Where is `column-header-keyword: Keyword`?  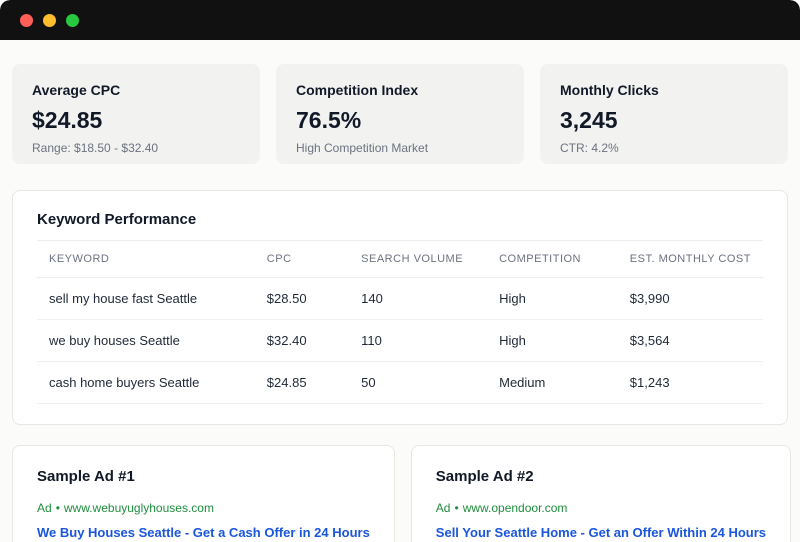
column-header-keyword: Keyword is located at coordinates (146, 259).